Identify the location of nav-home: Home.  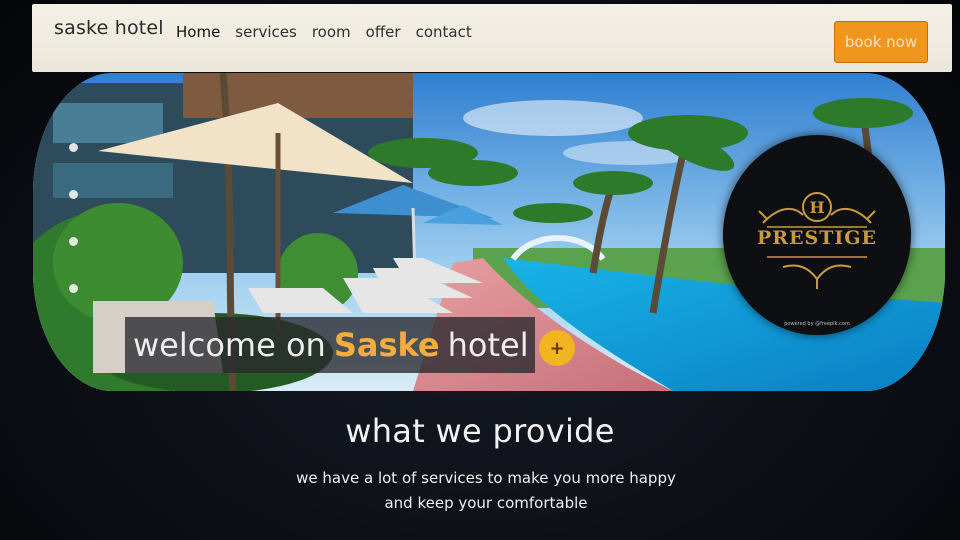
(198, 32).